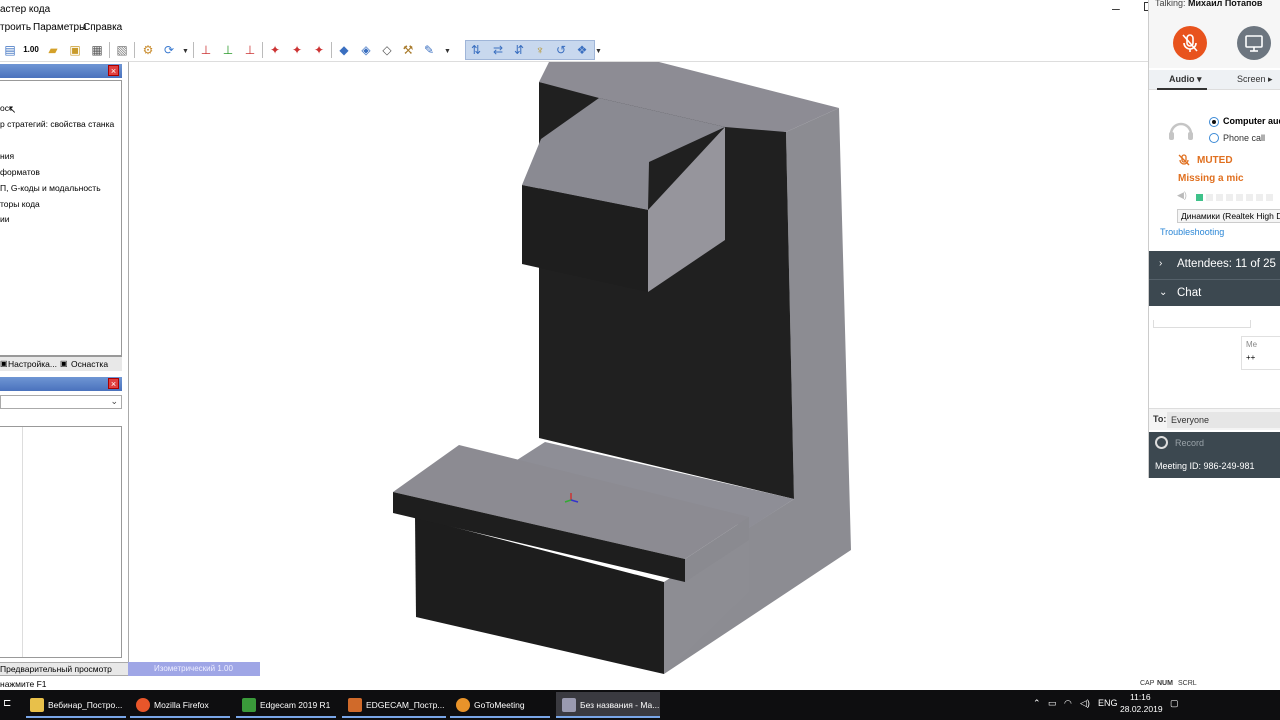 This screenshot has width=1280, height=720. Describe the element at coordinates (297, 50) in the screenshot. I see `axis-view-2-icon: ✦` at that location.